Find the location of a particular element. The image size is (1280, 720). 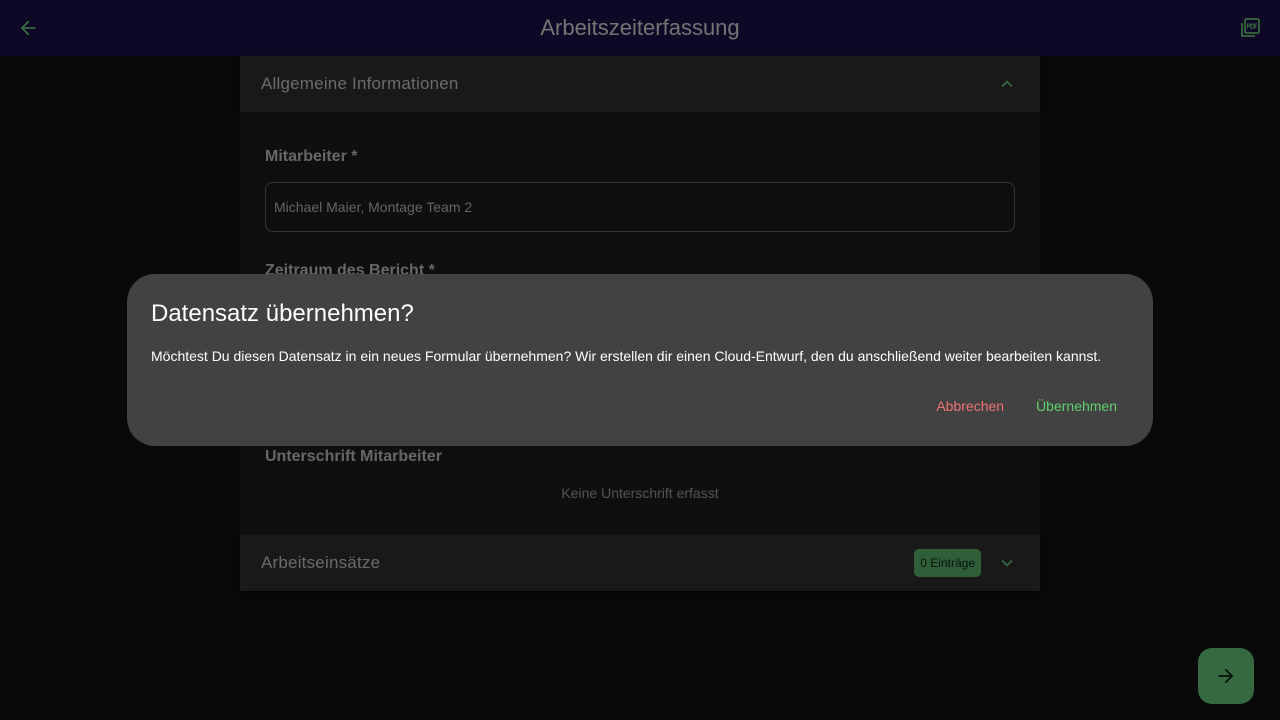

dialog-actions: Abbrechen Übernehmen is located at coordinates (1026, 406).